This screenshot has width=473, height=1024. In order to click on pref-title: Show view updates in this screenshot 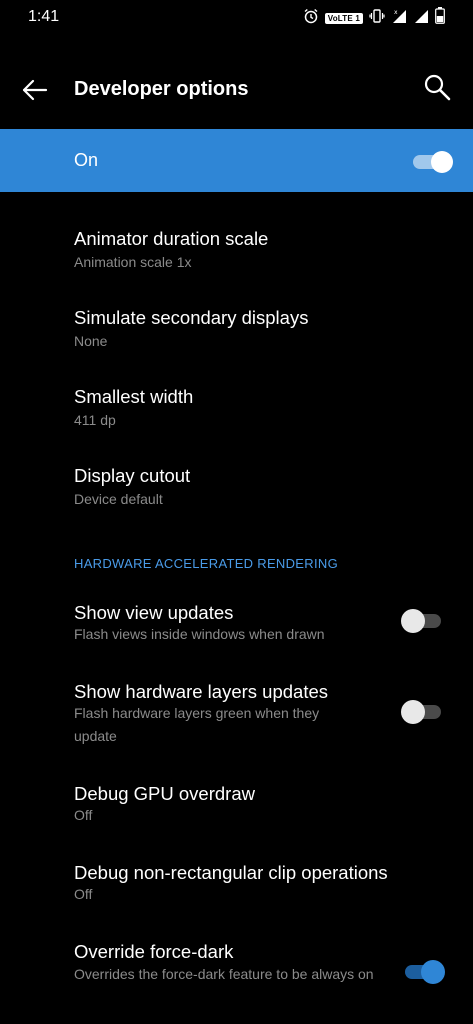, I will do `click(154, 612)`.